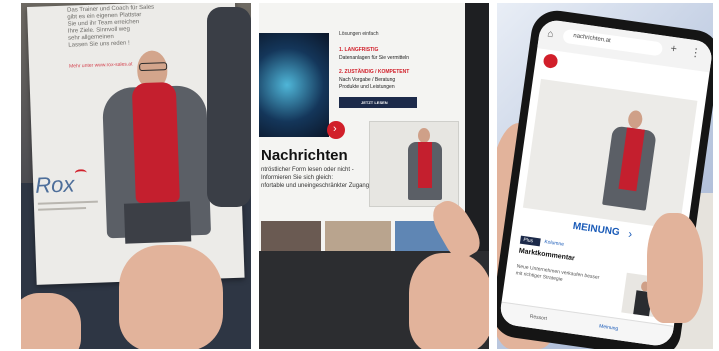  Describe the element at coordinates (610, 154) in the screenshot. I see `ad-panel` at that location.